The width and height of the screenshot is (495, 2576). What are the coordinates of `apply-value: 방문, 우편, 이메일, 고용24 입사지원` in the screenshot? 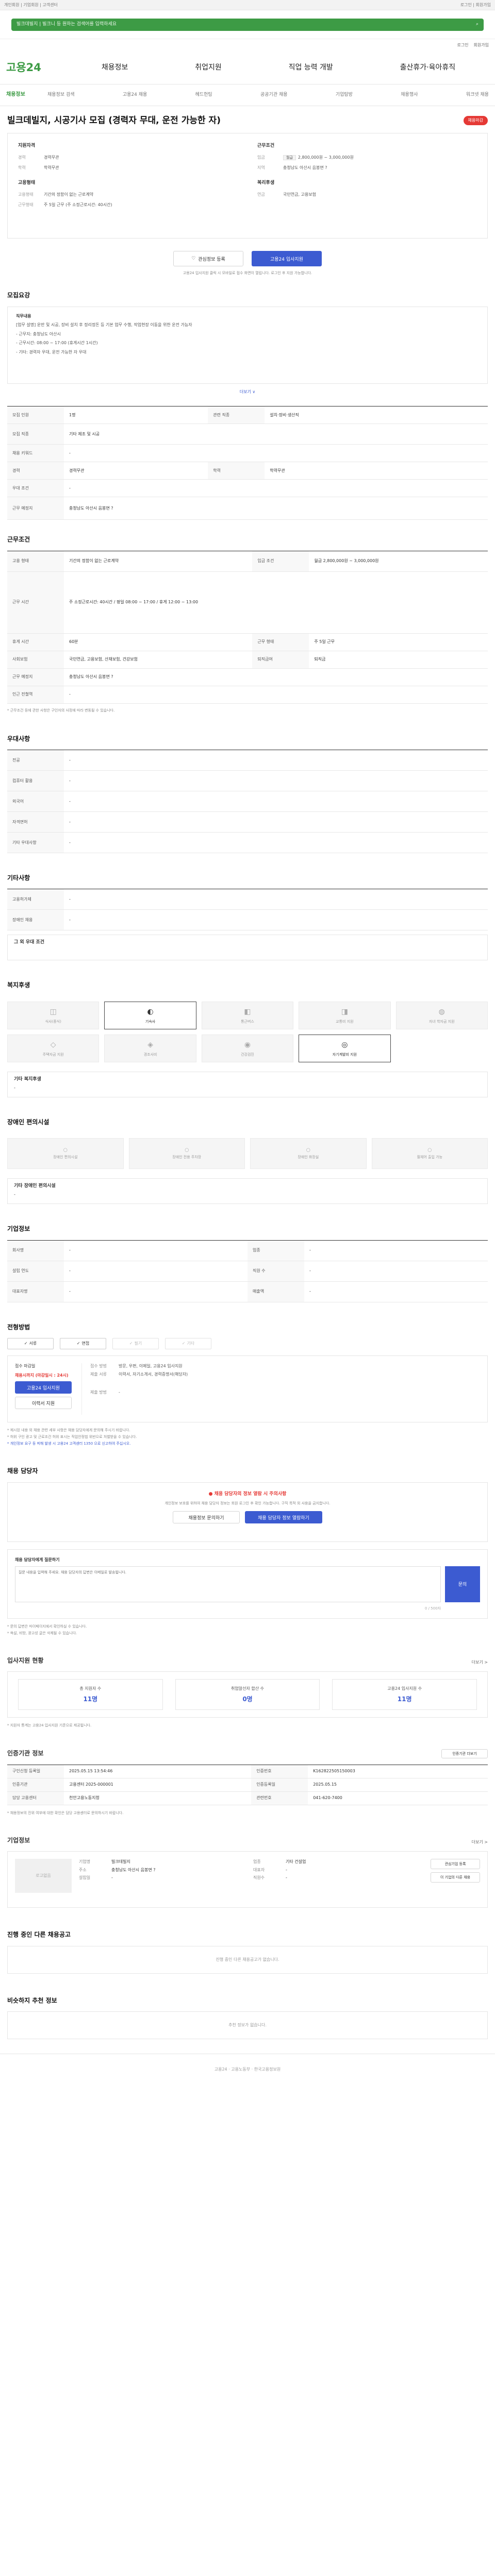 It's located at (151, 1366).